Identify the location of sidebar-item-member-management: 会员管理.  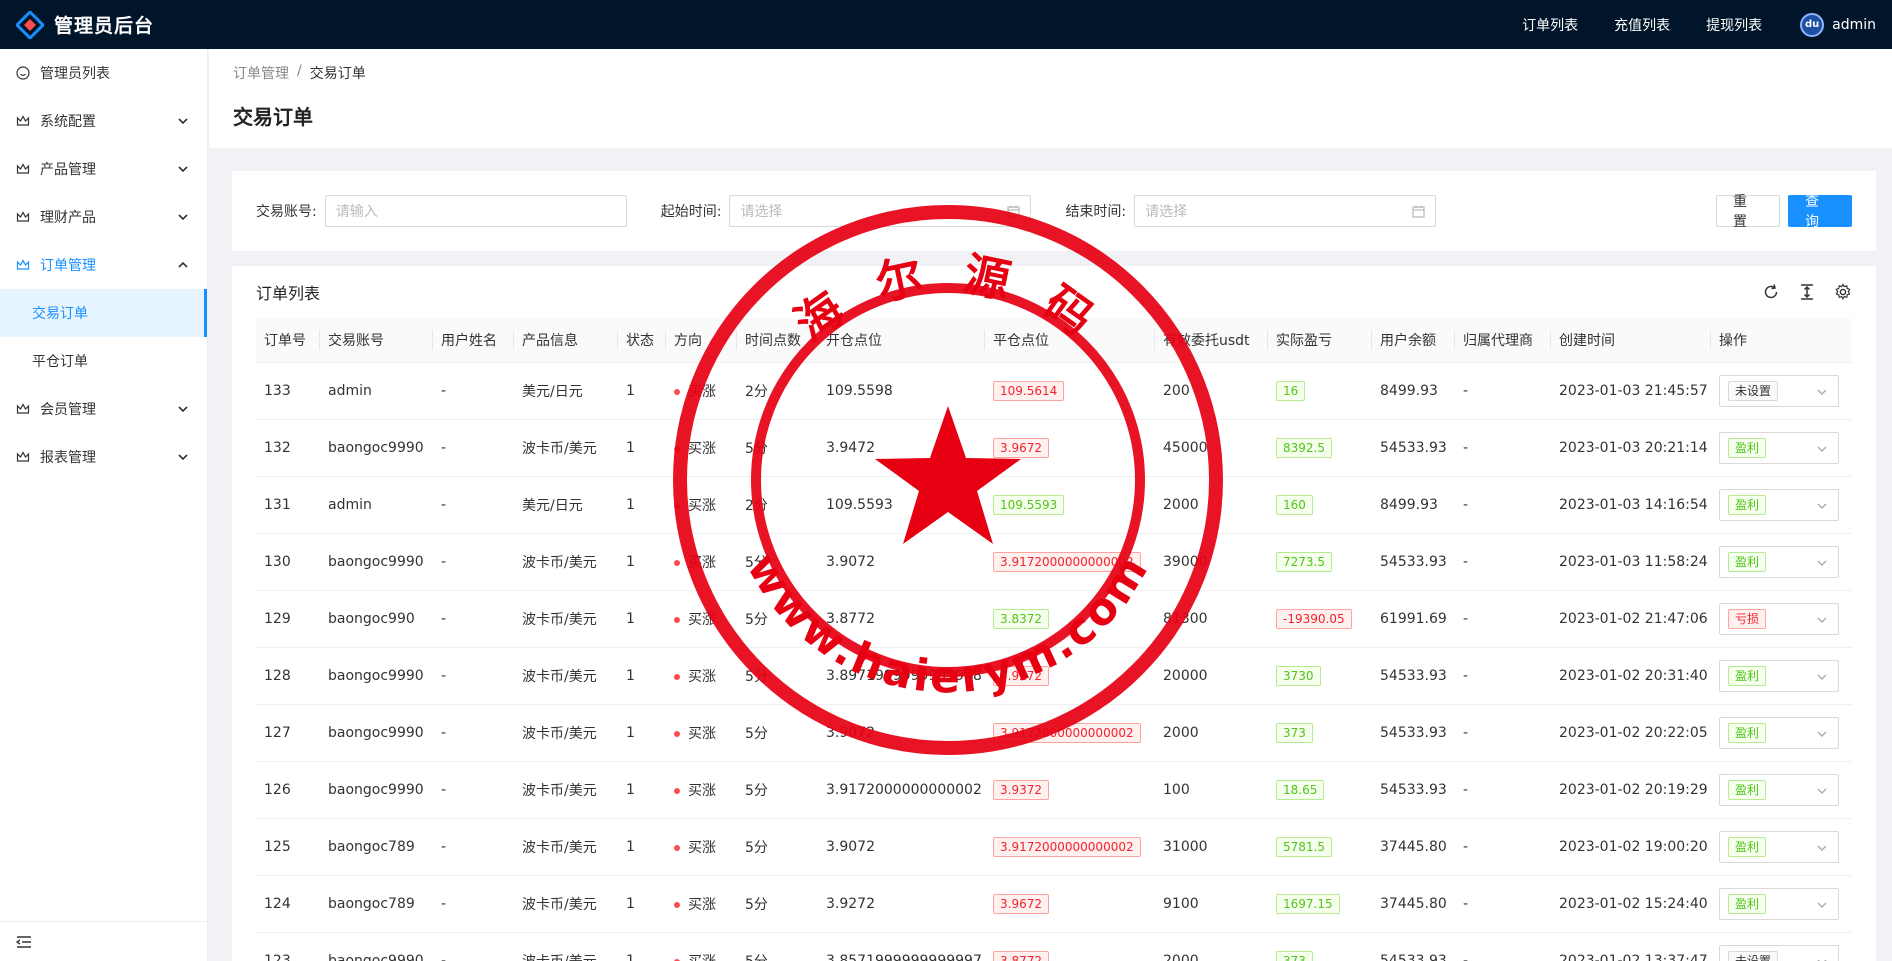
(103, 409).